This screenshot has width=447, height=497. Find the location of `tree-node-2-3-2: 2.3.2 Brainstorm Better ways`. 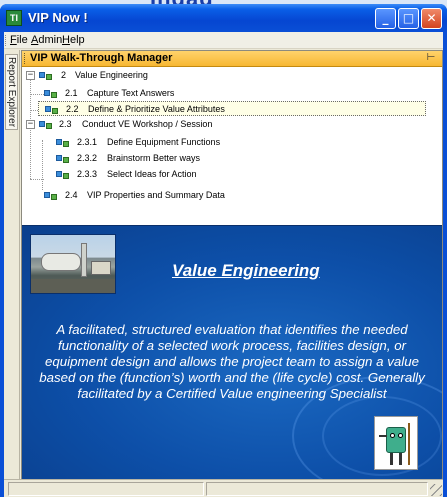

tree-node-2-3-2: 2.3.2 Brainstorm Better ways is located at coordinates (180, 158).